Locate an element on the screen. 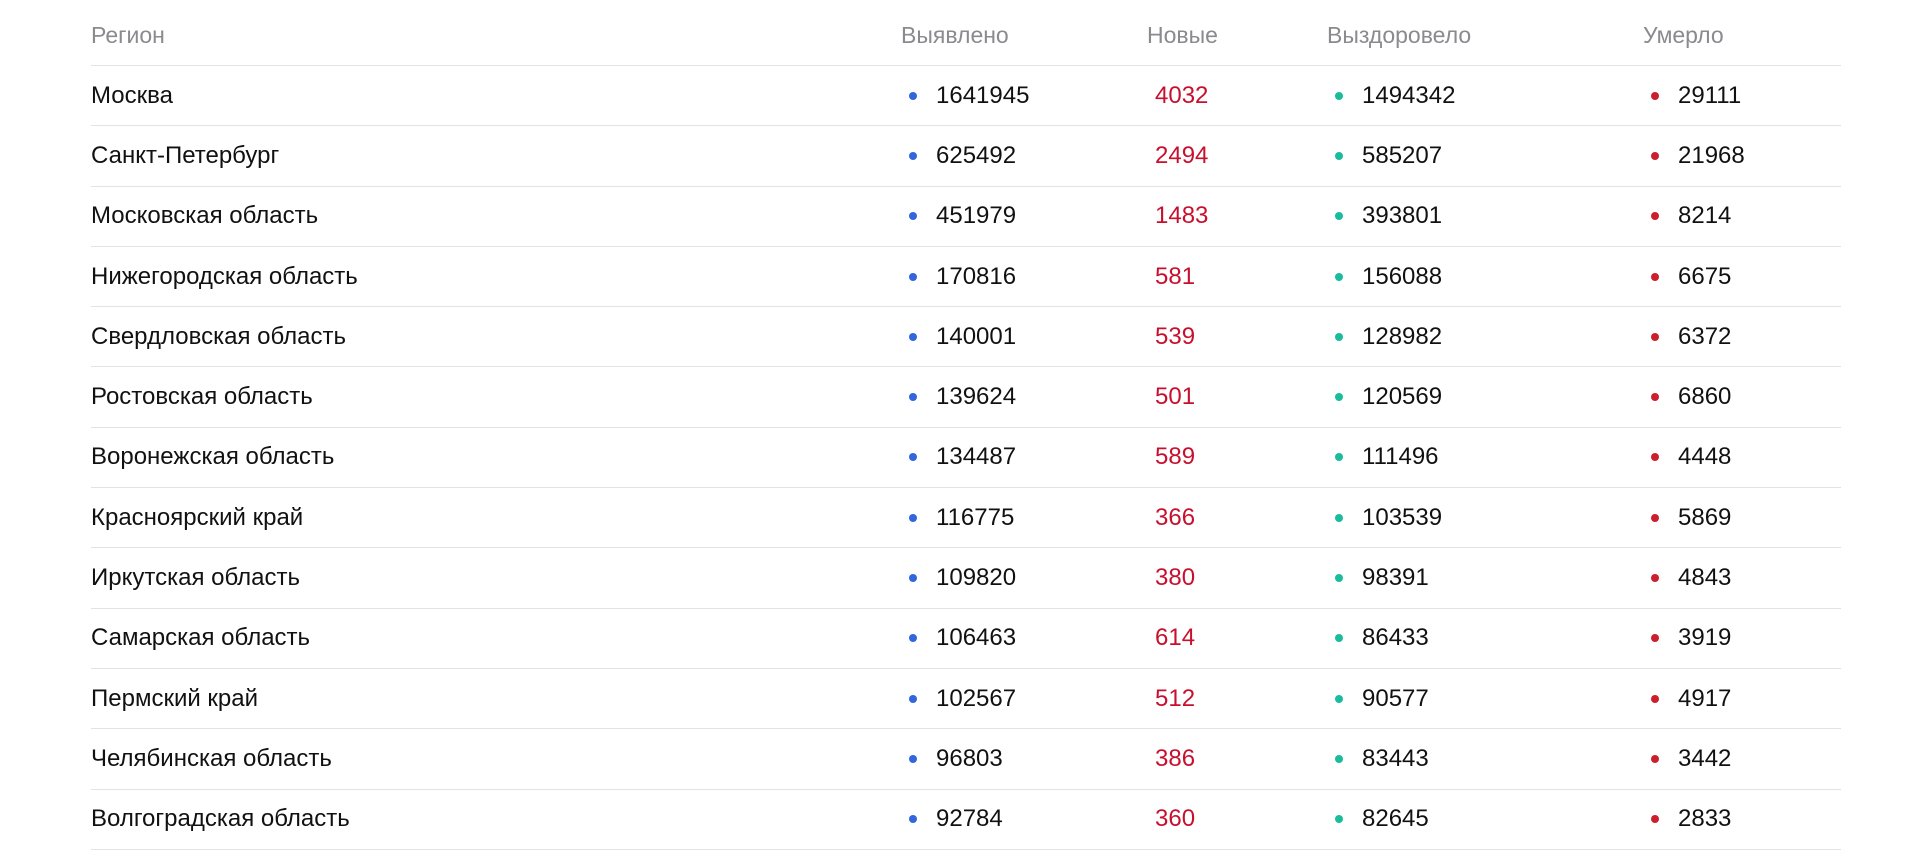 Image resolution: width=1918 pixels, height=850 pixels. died-cell: 5869 is located at coordinates (1742, 518).